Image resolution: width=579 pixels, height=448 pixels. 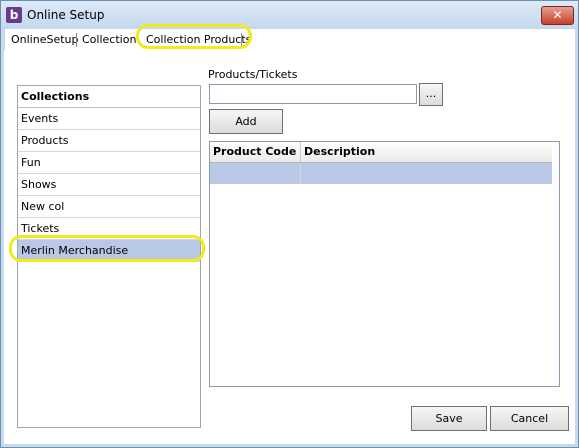 What do you see at coordinates (198, 40) in the screenshot?
I see `tab-collection-products: Collection Products` at bounding box center [198, 40].